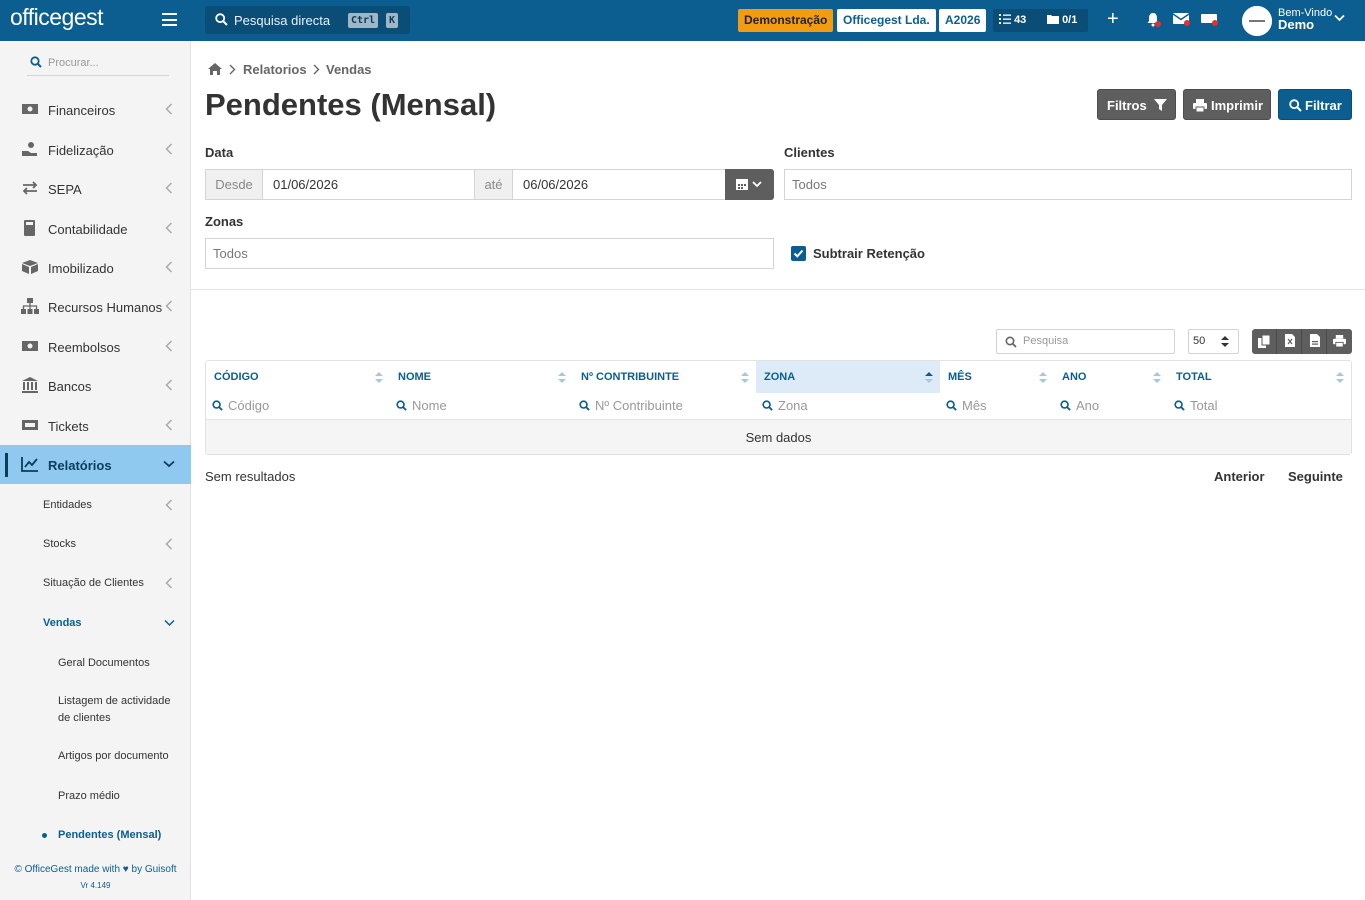 The height and width of the screenshot is (900, 1365). Describe the element at coordinates (493, 184) in the screenshot. I see `ate-addon: até` at that location.